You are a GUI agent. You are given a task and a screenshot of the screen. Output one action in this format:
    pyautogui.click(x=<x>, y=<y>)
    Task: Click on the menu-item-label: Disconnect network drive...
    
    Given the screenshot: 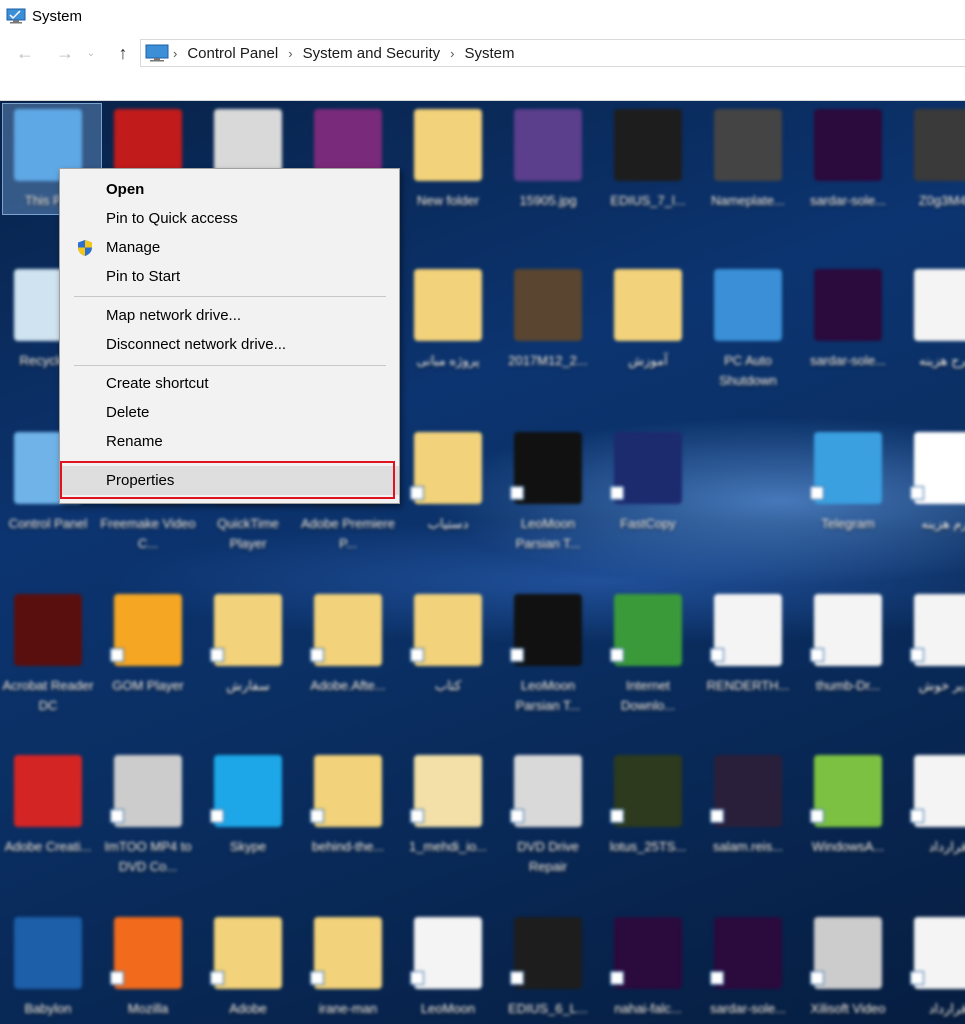 What is the action you would take?
    pyautogui.click(x=196, y=344)
    